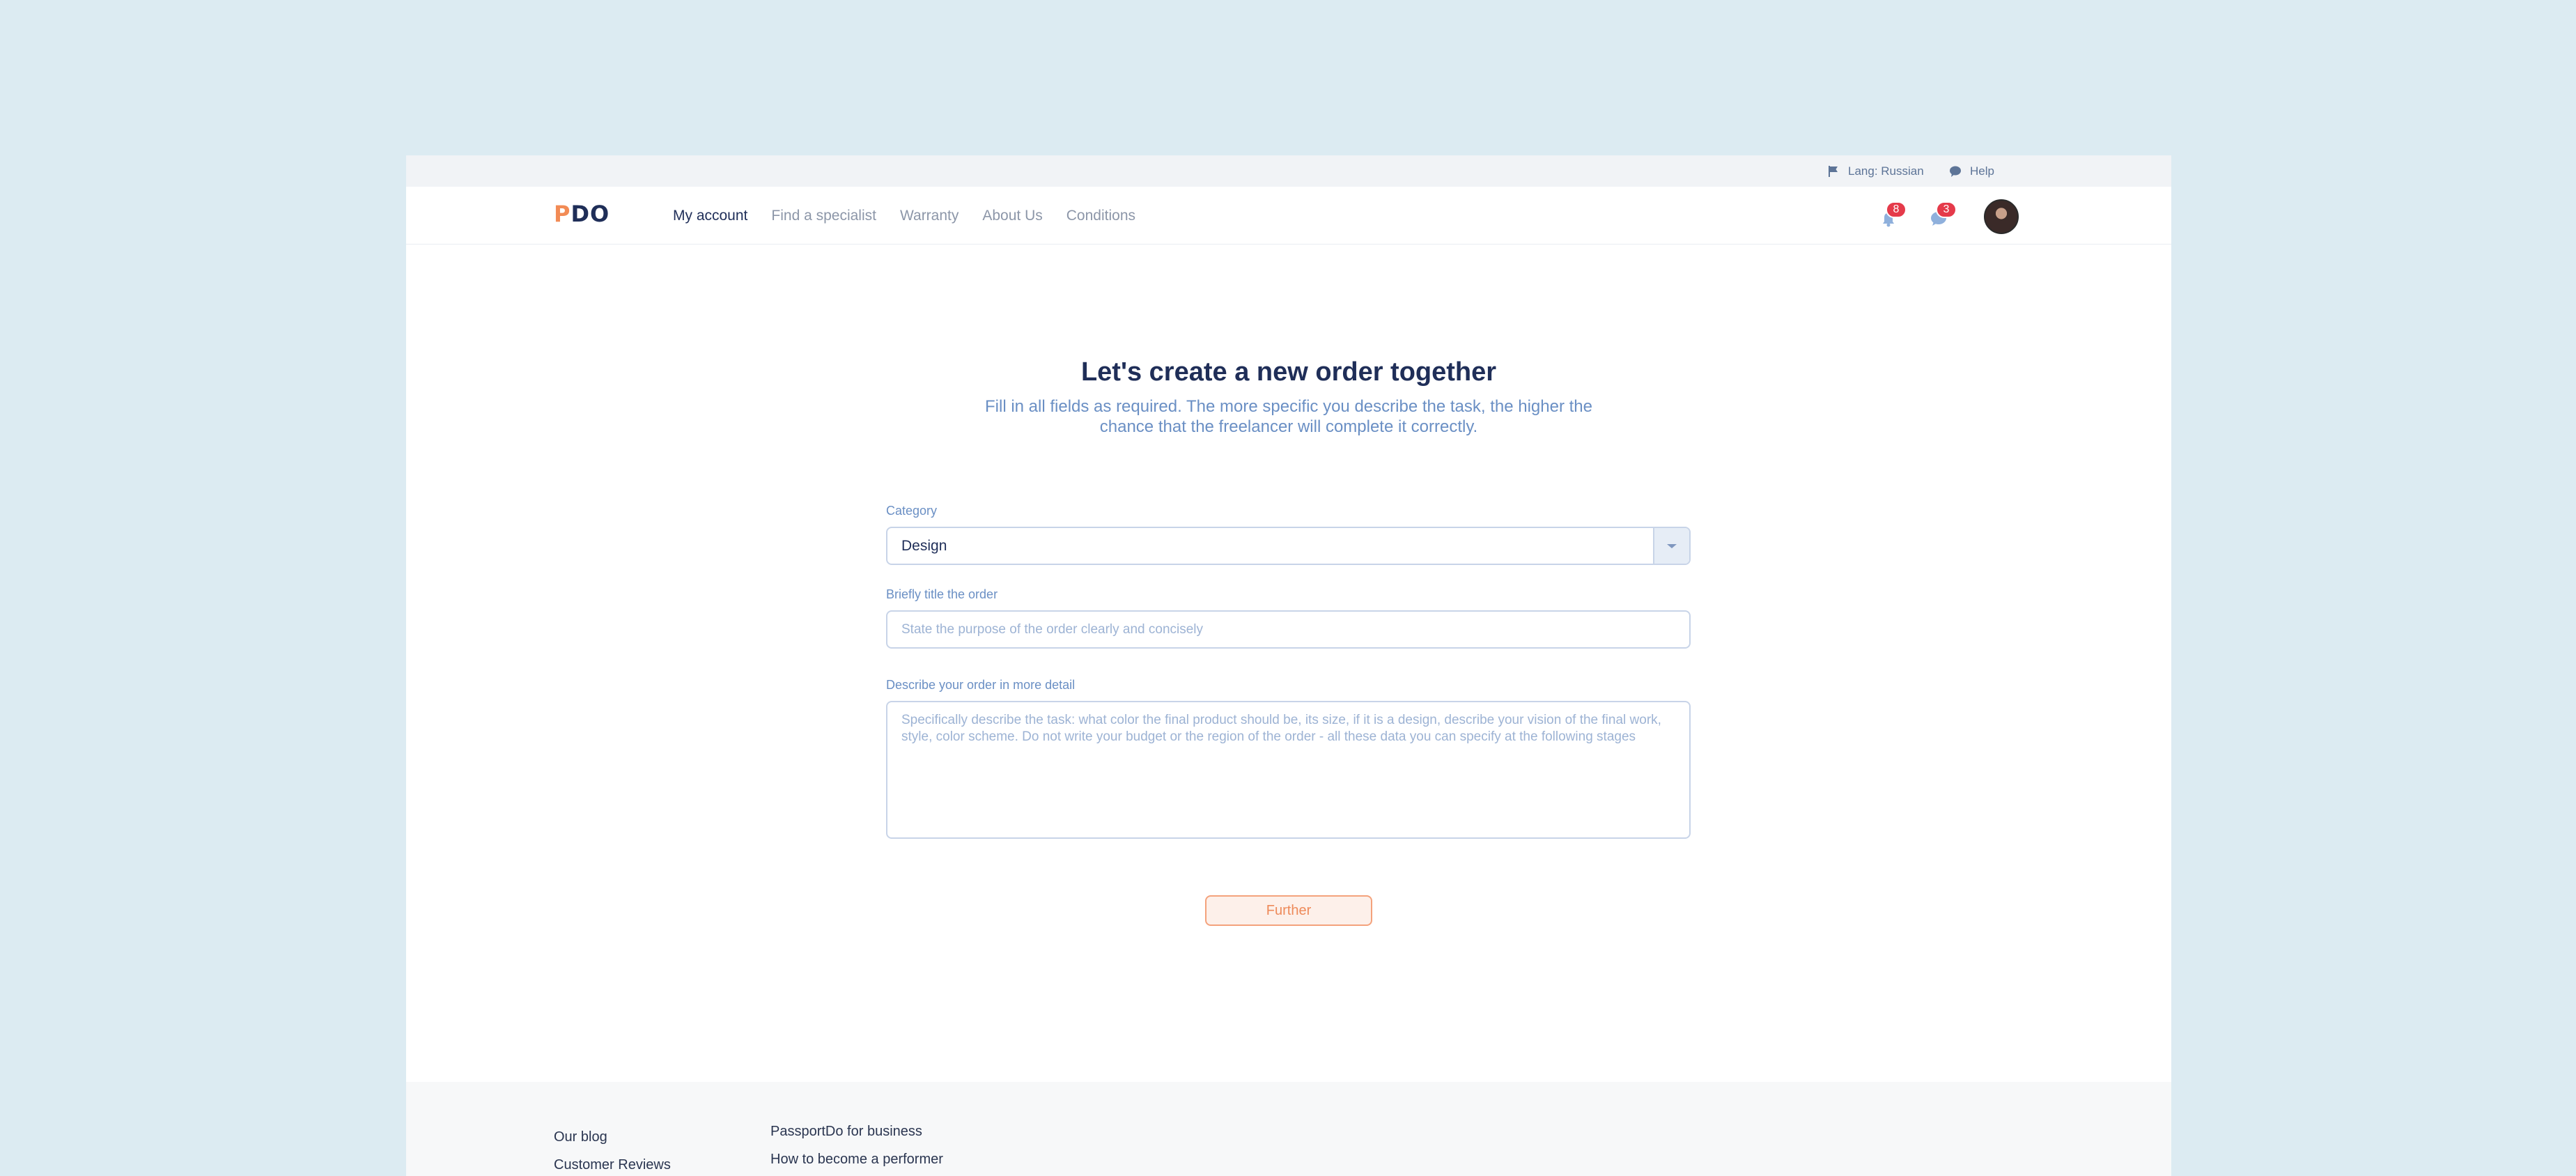 This screenshot has height=1176, width=2576. What do you see at coordinates (1896, 209) in the screenshot?
I see `notifications-badge: 8` at bounding box center [1896, 209].